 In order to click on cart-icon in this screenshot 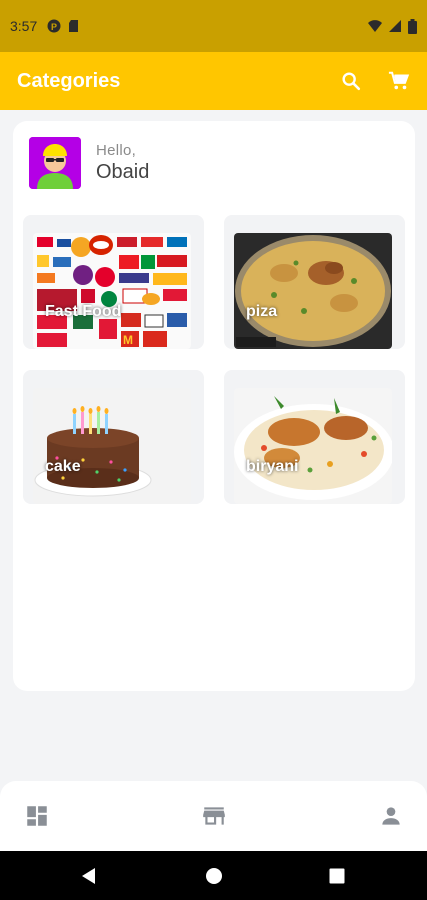, I will do `click(399, 80)`.